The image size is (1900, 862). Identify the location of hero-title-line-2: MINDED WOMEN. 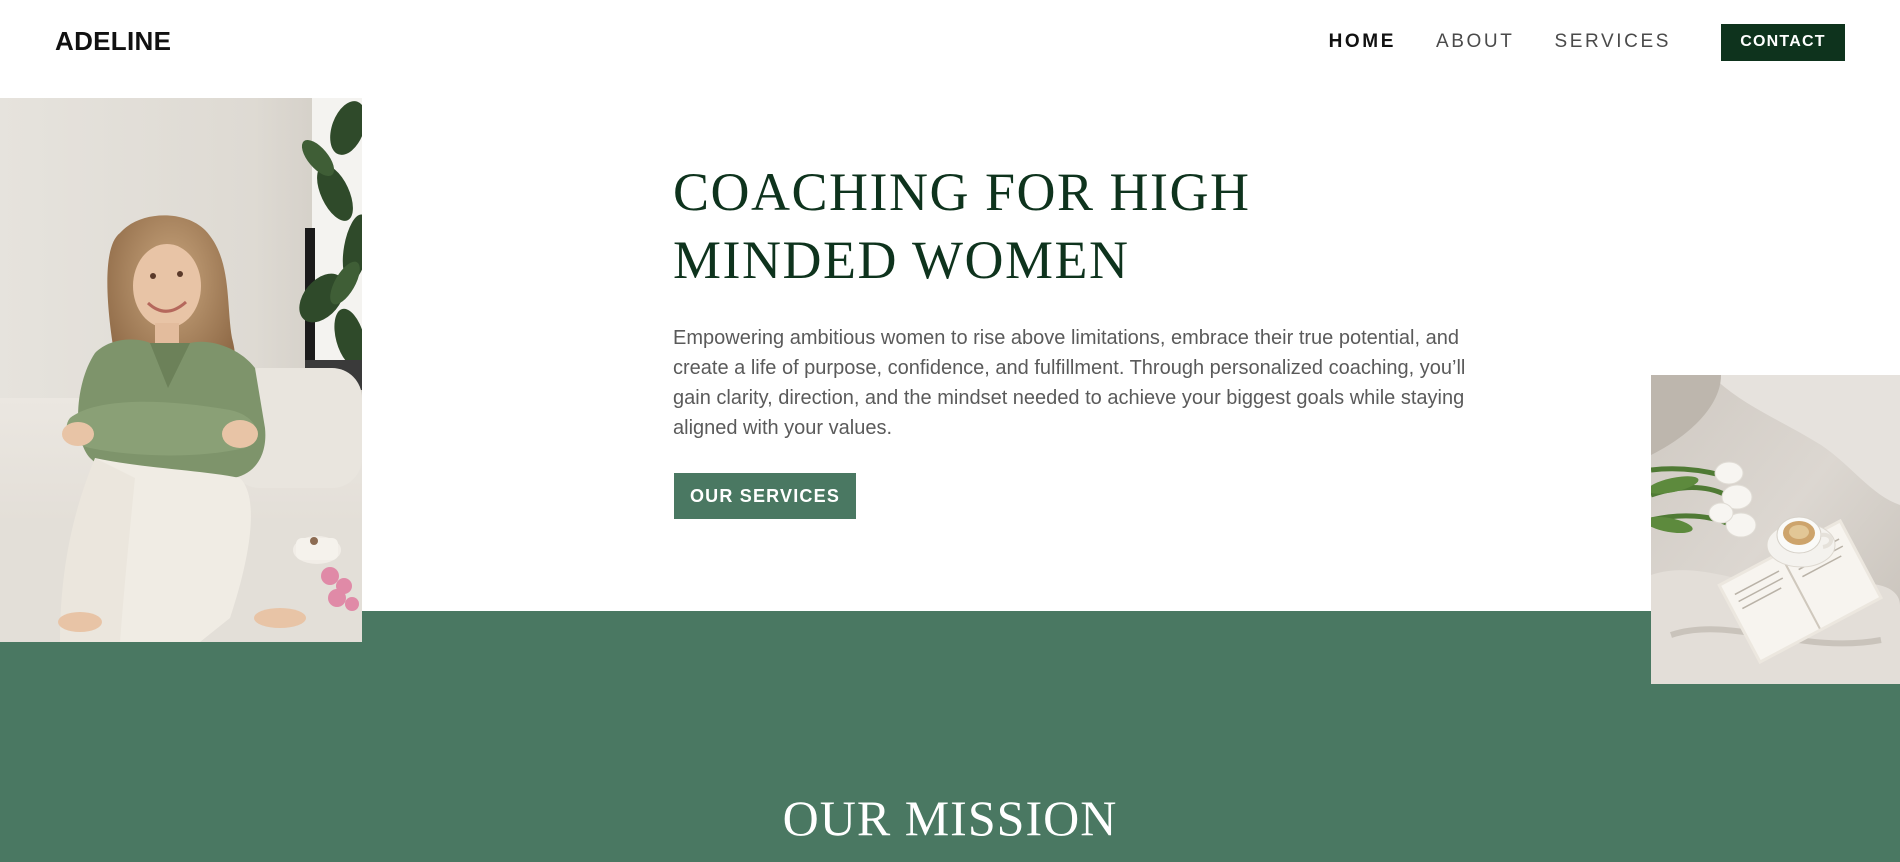
(901, 260).